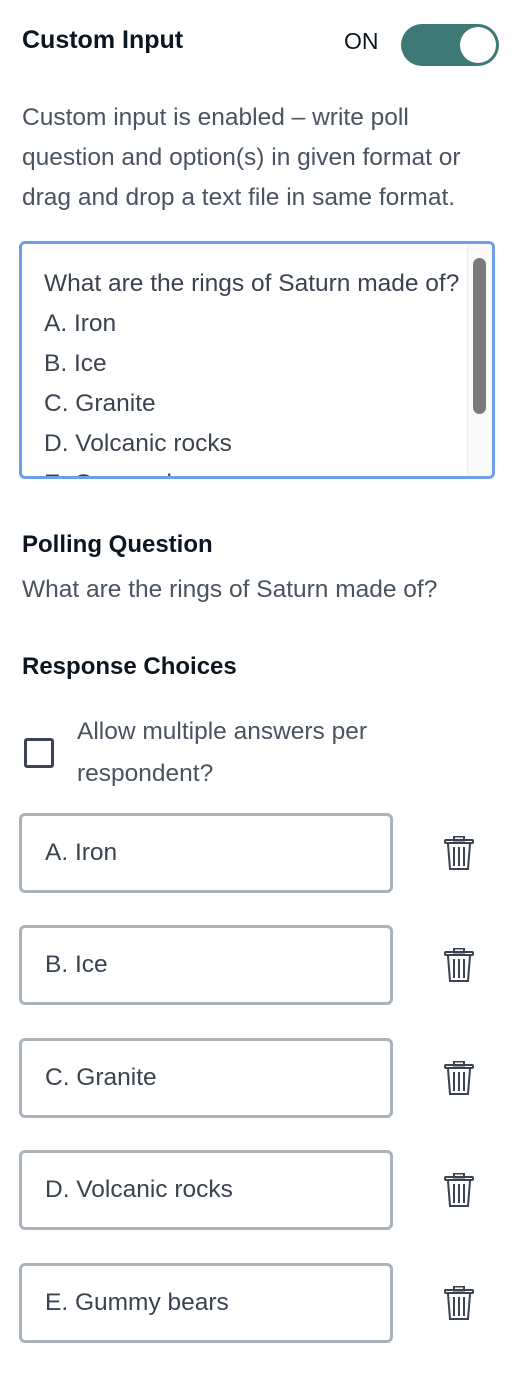 This screenshot has width=520, height=1378. What do you see at coordinates (206, 965) in the screenshot?
I see `choice-input: B. Ice` at bounding box center [206, 965].